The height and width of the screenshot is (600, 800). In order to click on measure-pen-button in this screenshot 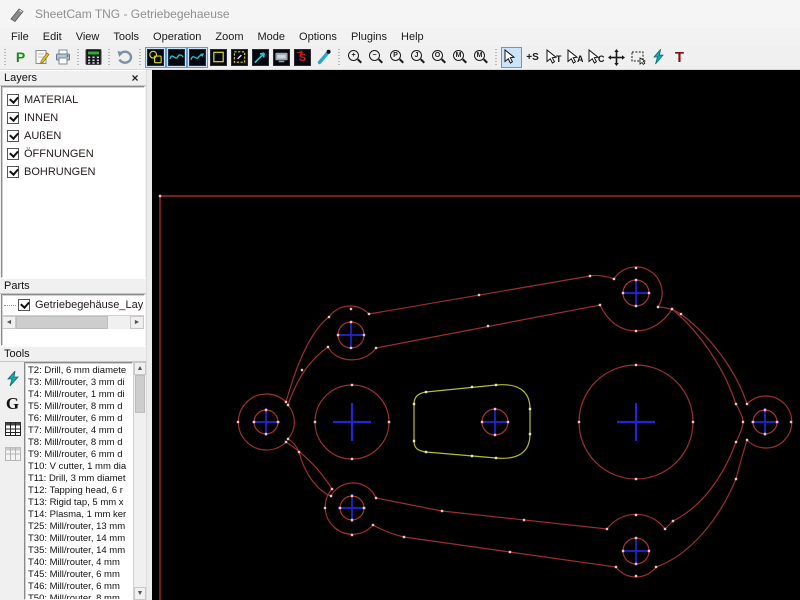, I will do `click(323, 57)`.